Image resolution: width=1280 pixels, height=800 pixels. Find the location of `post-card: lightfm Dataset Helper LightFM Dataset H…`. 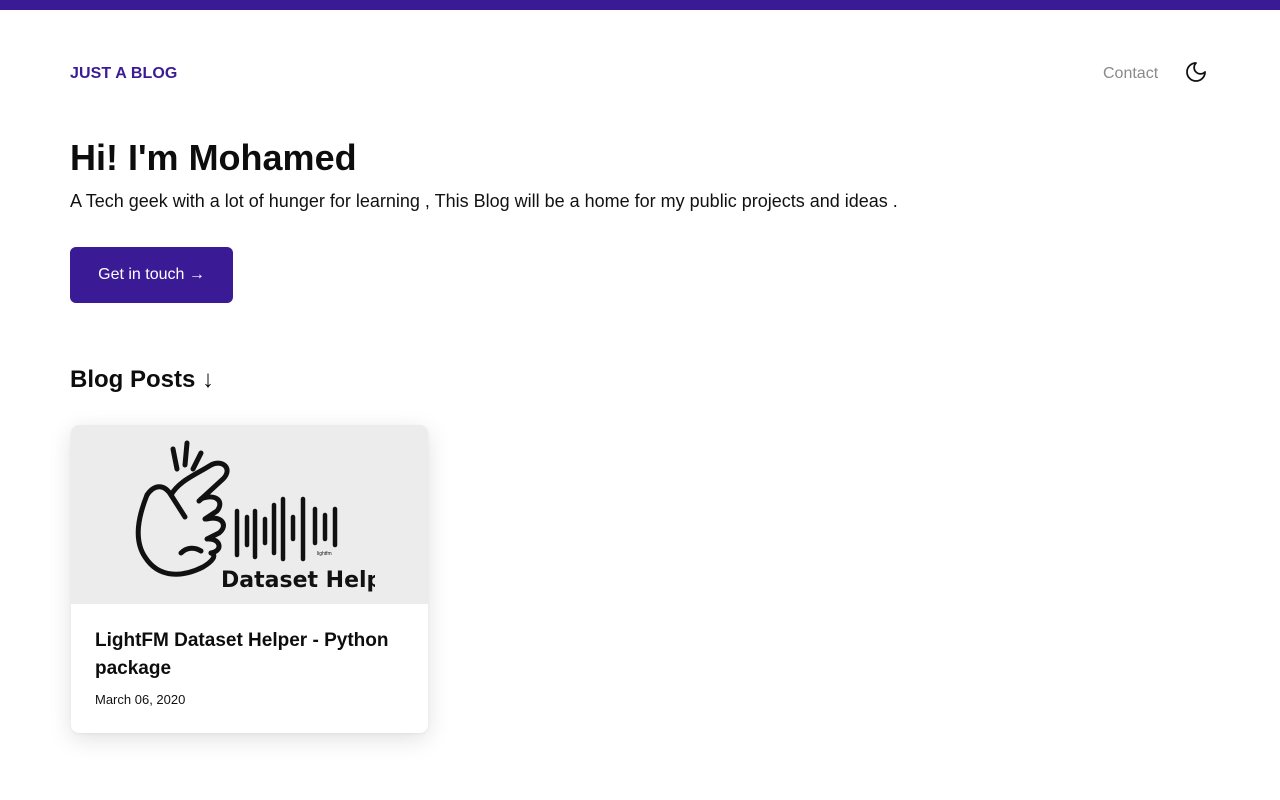

post-card: lightfm Dataset Helper LightFM Dataset H… is located at coordinates (249, 579).